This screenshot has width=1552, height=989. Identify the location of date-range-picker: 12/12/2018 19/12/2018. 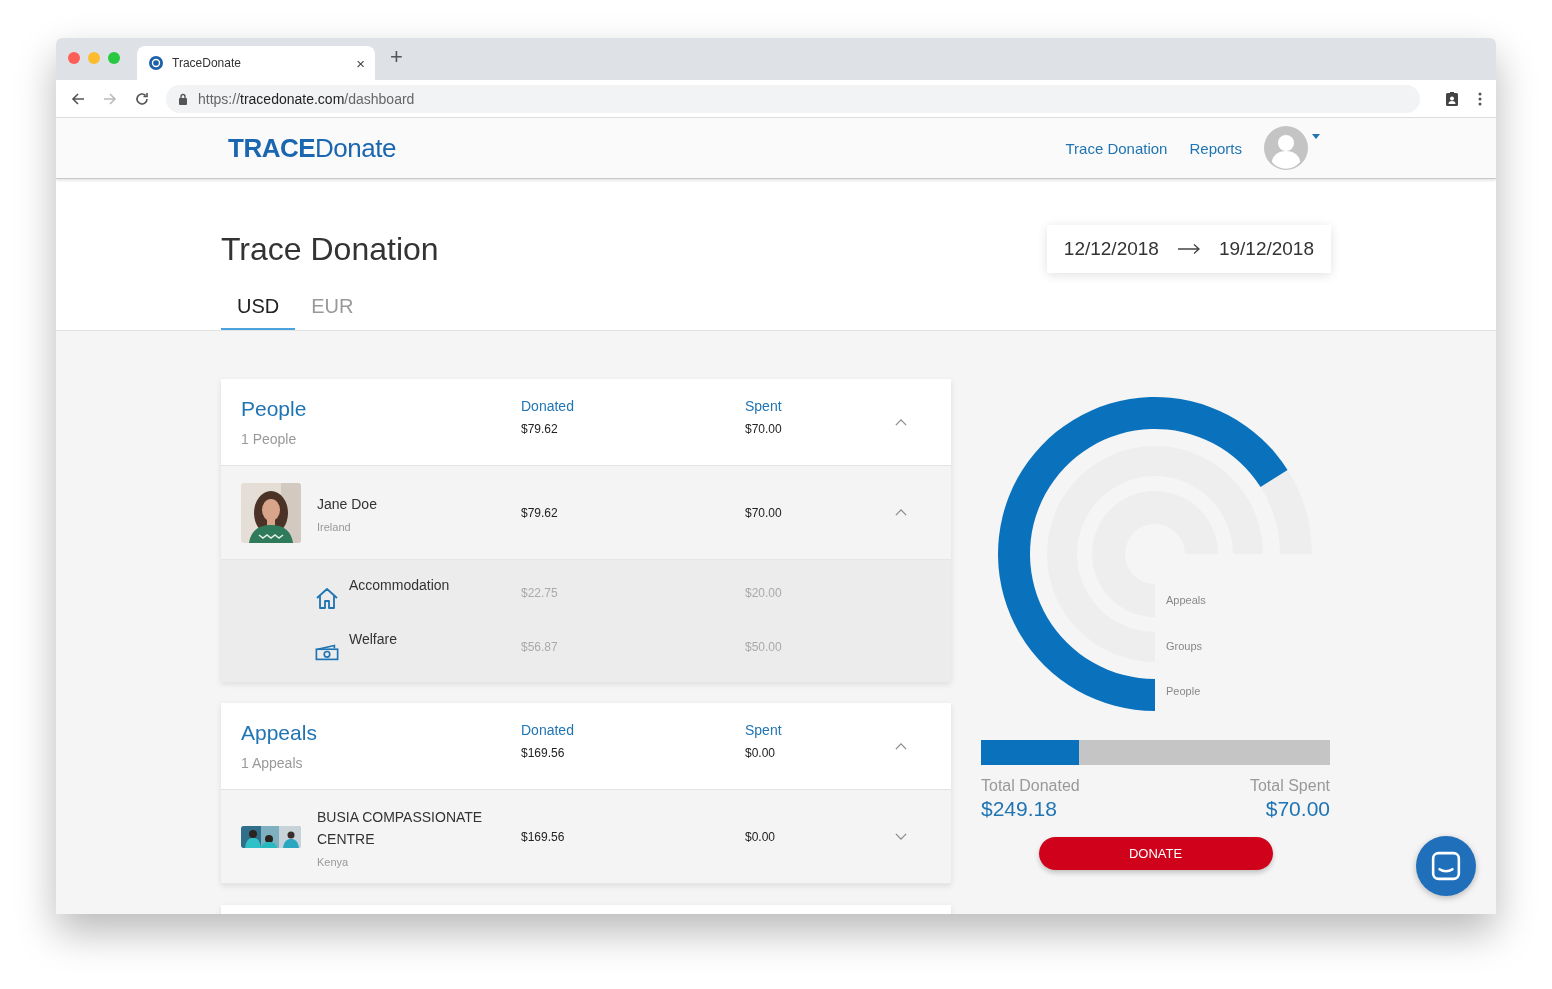
(1188, 249).